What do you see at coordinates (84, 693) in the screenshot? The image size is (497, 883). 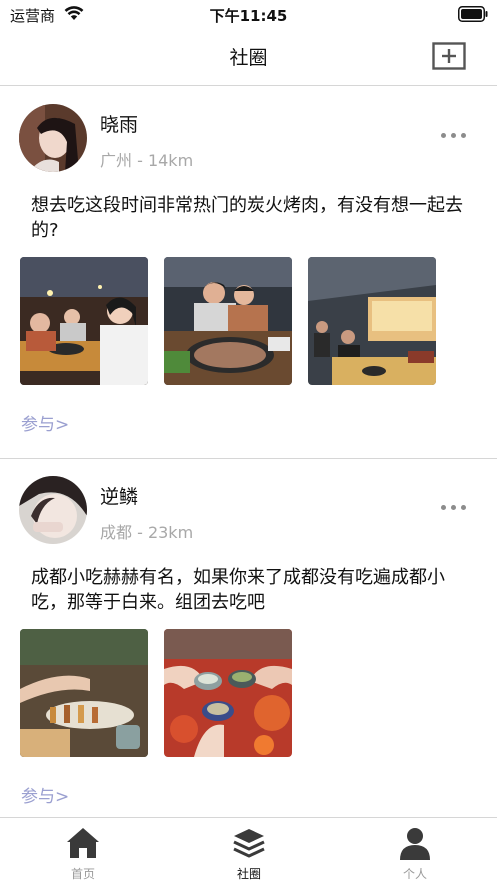 I see `skewers-photo` at bounding box center [84, 693].